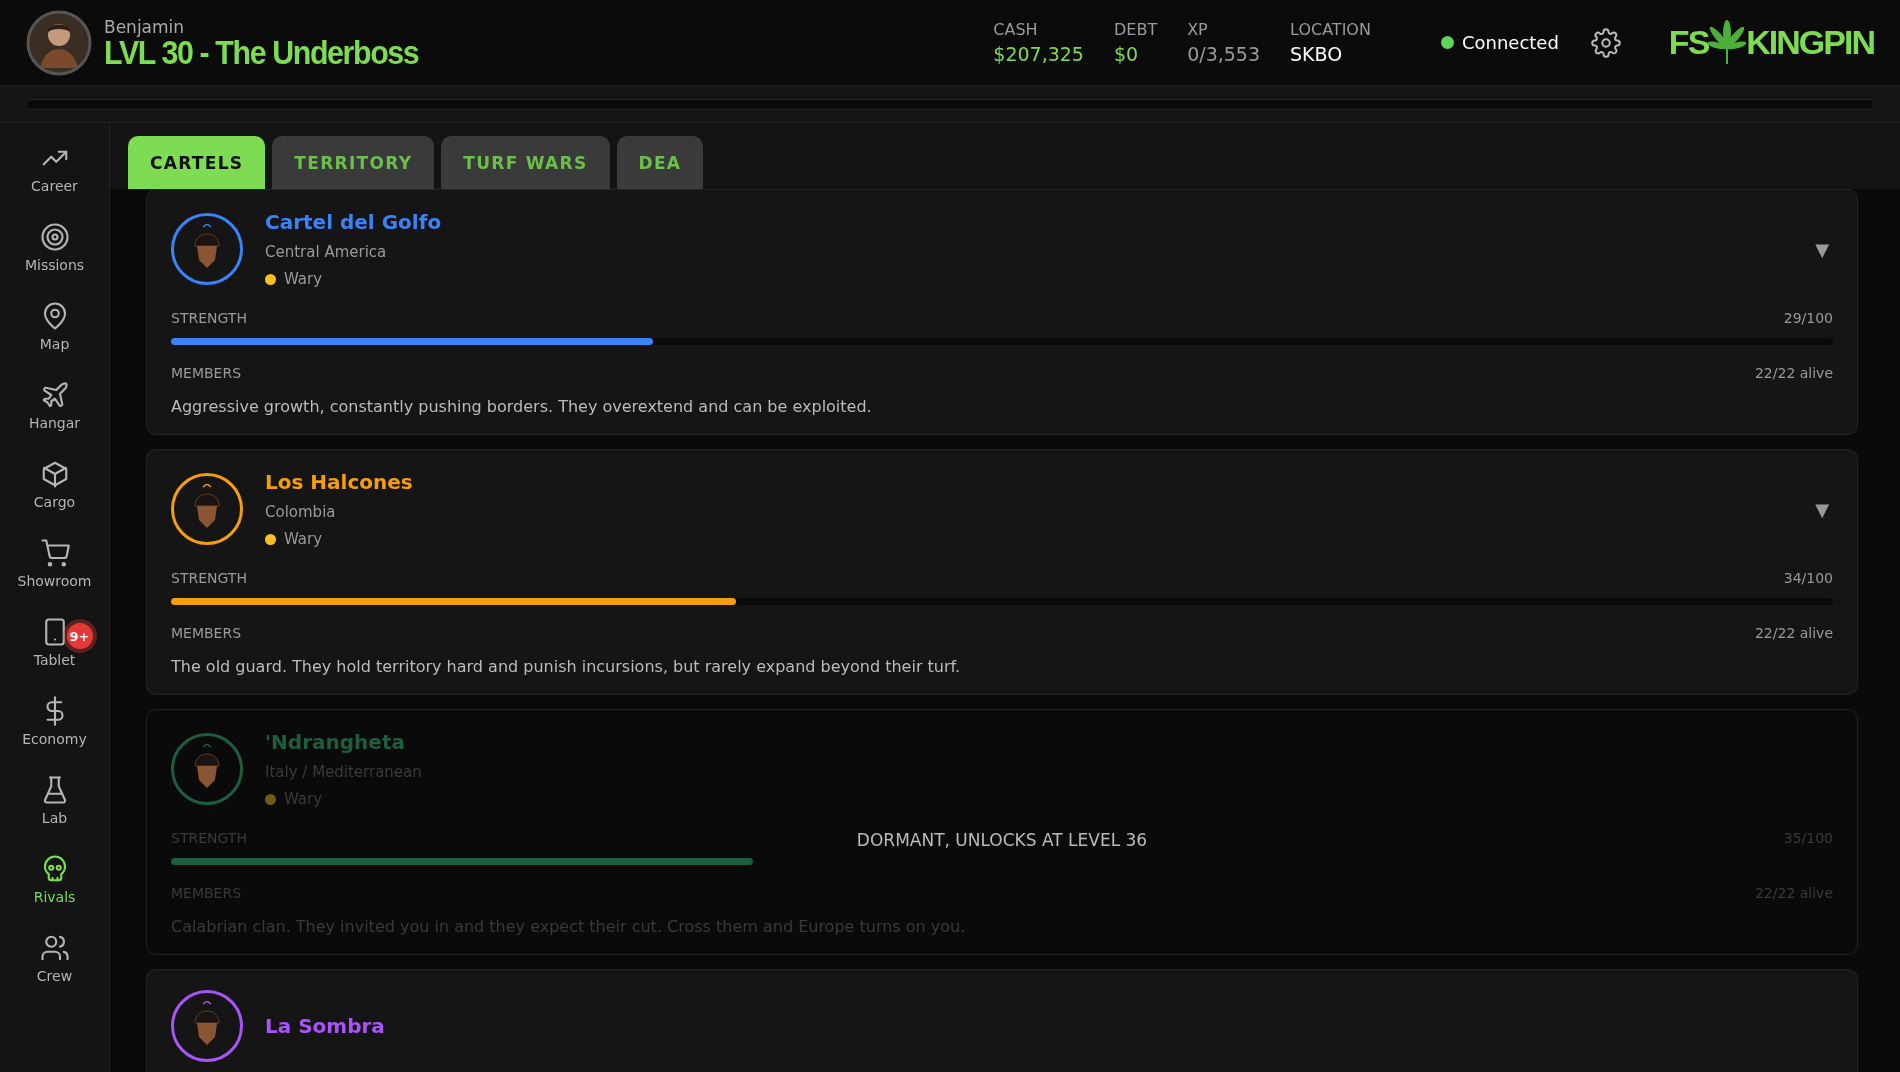 Image resolution: width=1900 pixels, height=1072 pixels. I want to click on nav-item: Showroom, so click(54, 571).